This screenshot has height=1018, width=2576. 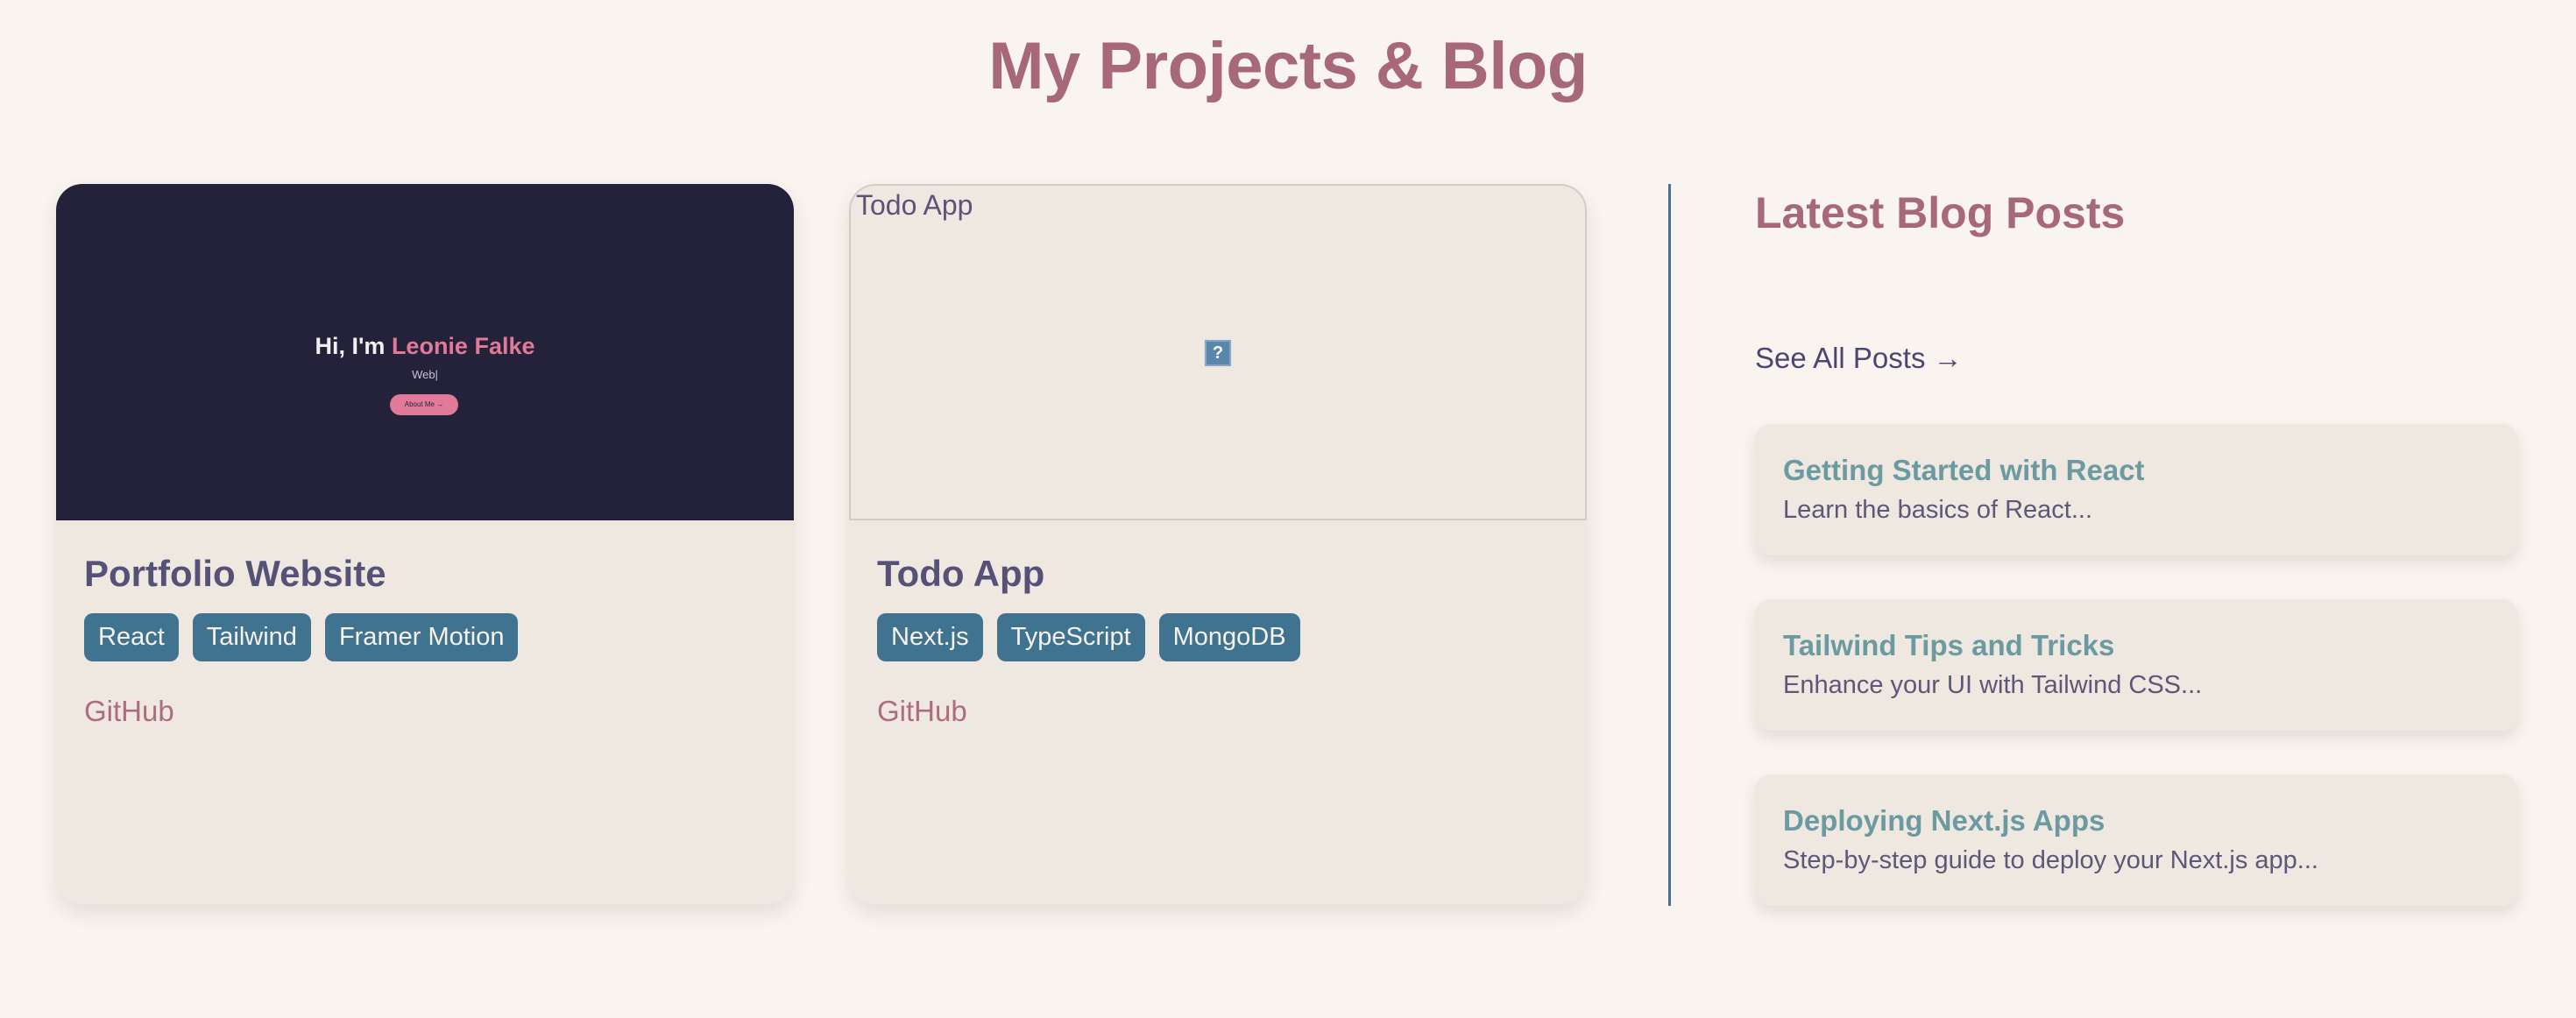 I want to click on blog-post-title: Getting Started with React, so click(x=1964, y=470).